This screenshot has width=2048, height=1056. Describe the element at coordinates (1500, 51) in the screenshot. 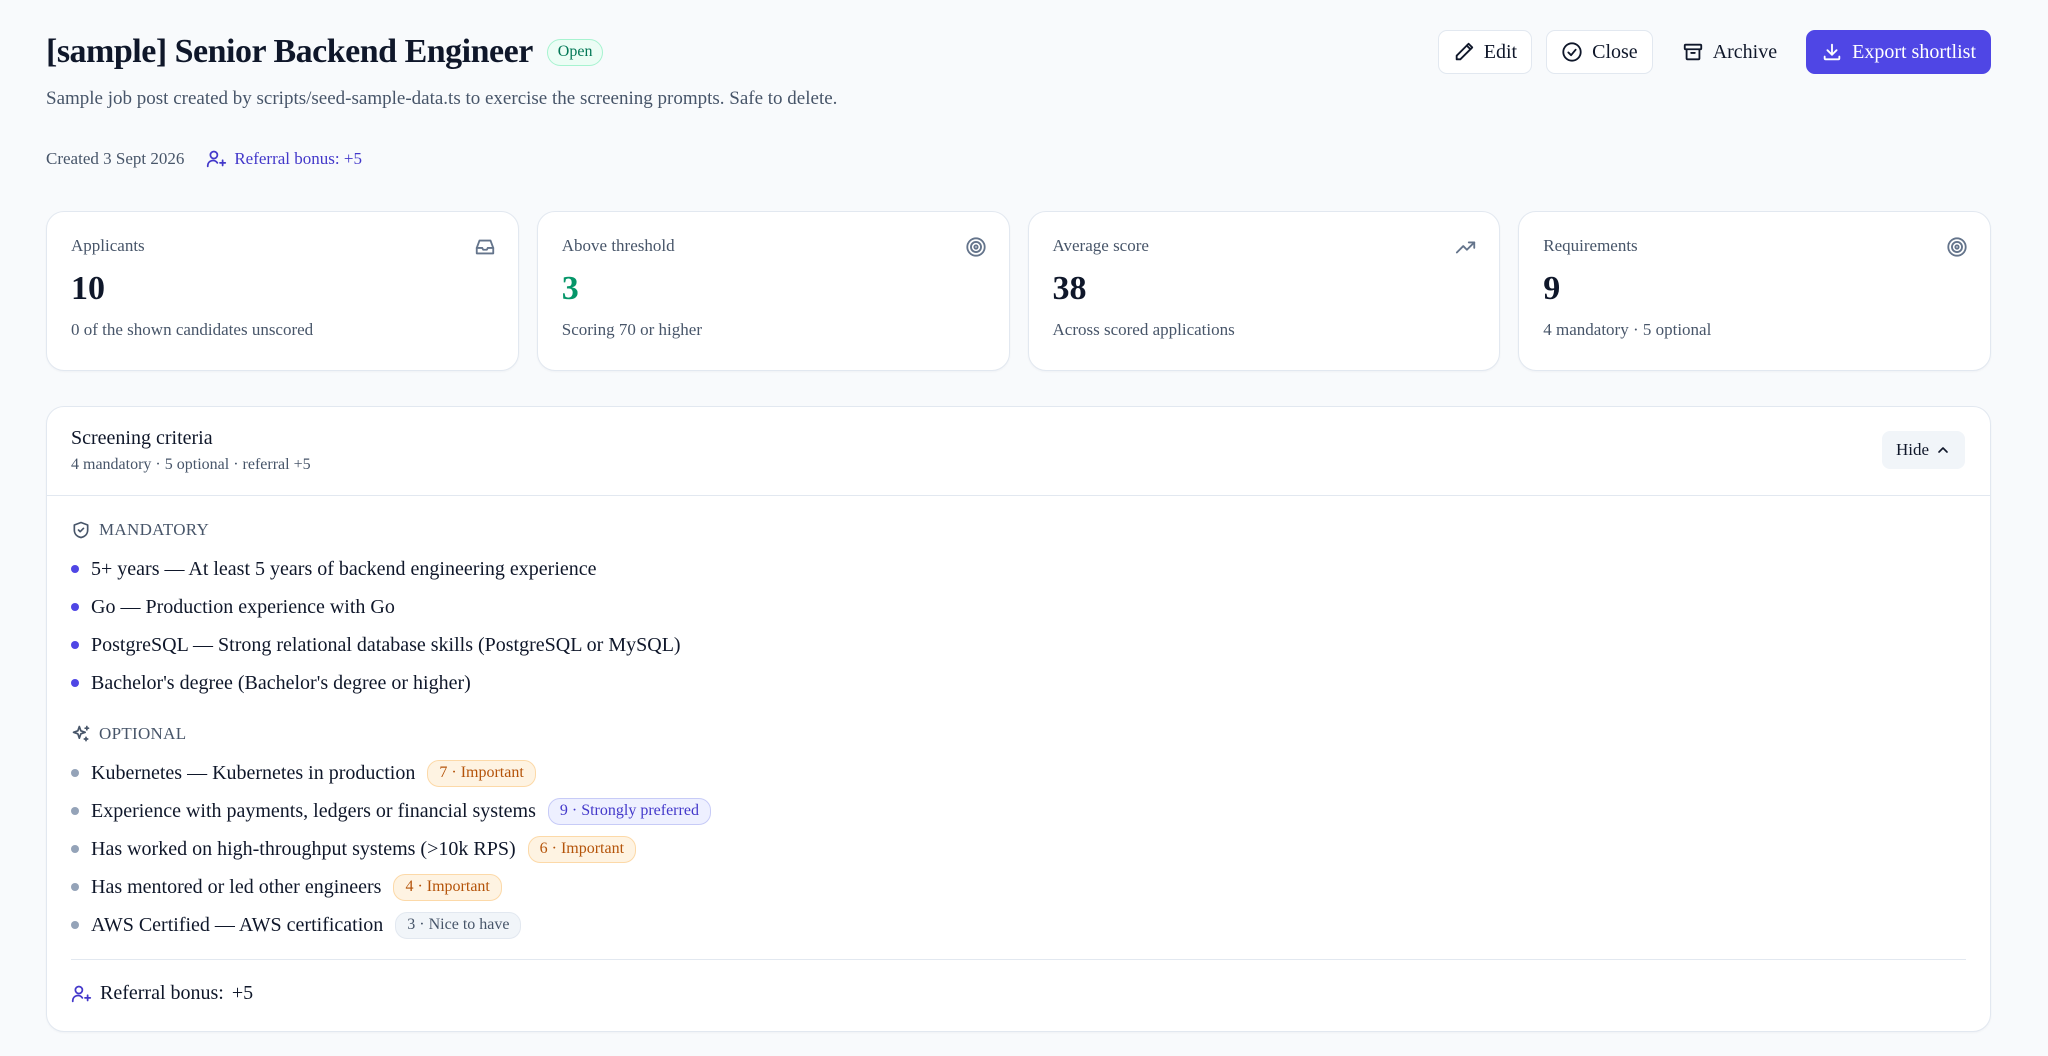

I see `edit-label: Edit` at that location.